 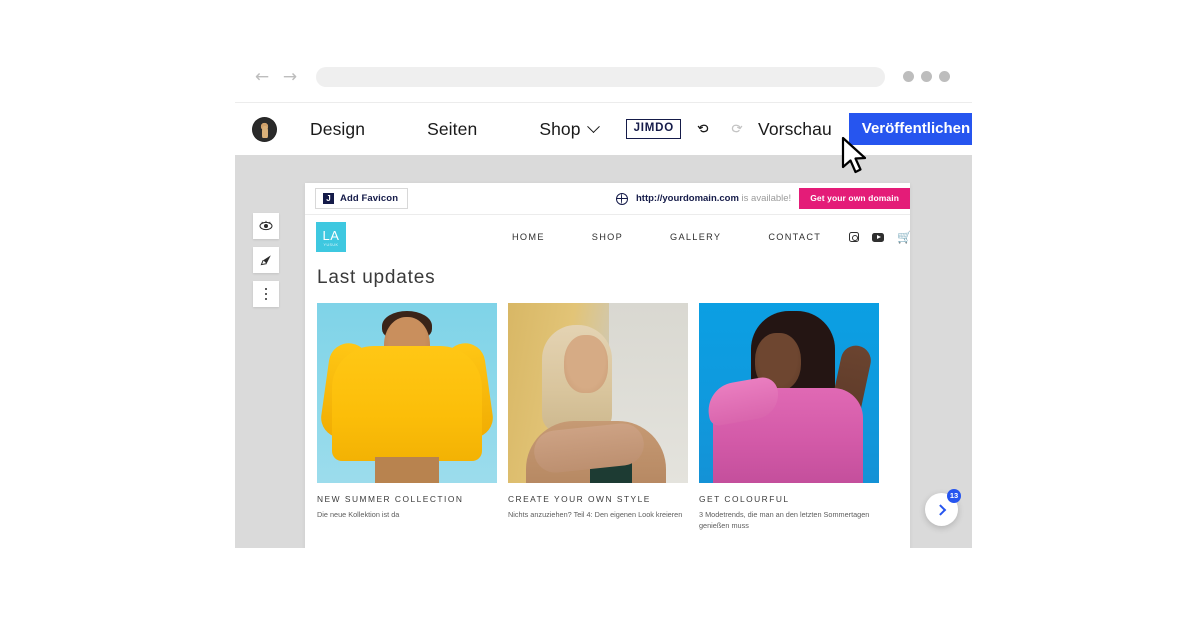 I want to click on site-nav-link-gallery: GALLERY, so click(x=695, y=237).